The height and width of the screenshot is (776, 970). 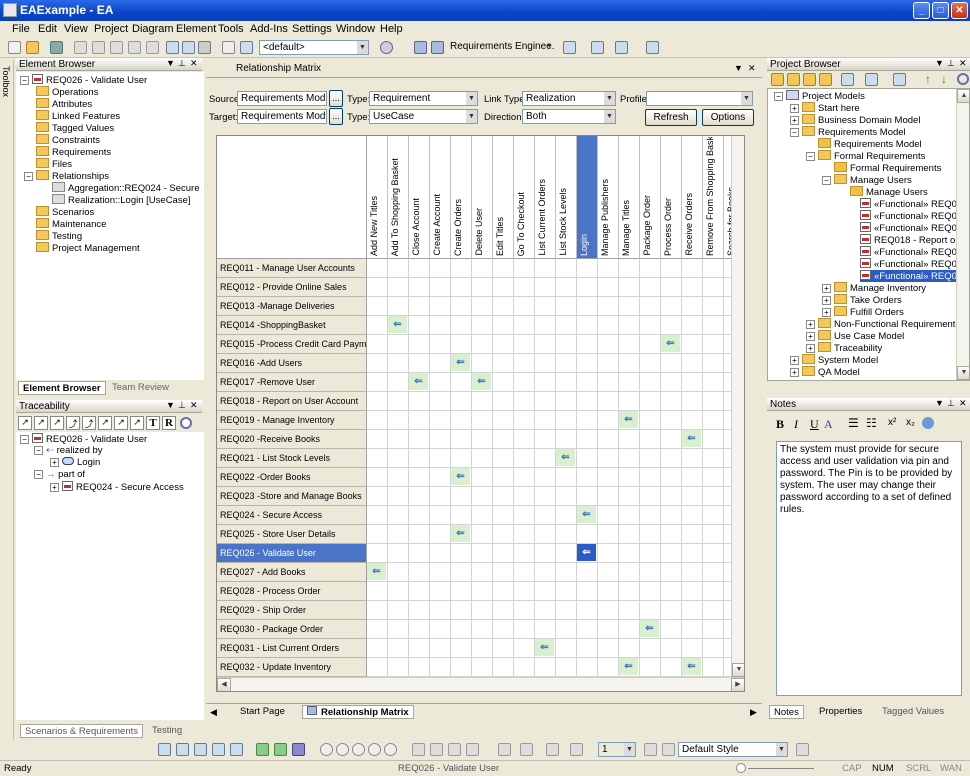 What do you see at coordinates (887, 168) in the screenshot?
I see `pb-node: Formal Requirements` at bounding box center [887, 168].